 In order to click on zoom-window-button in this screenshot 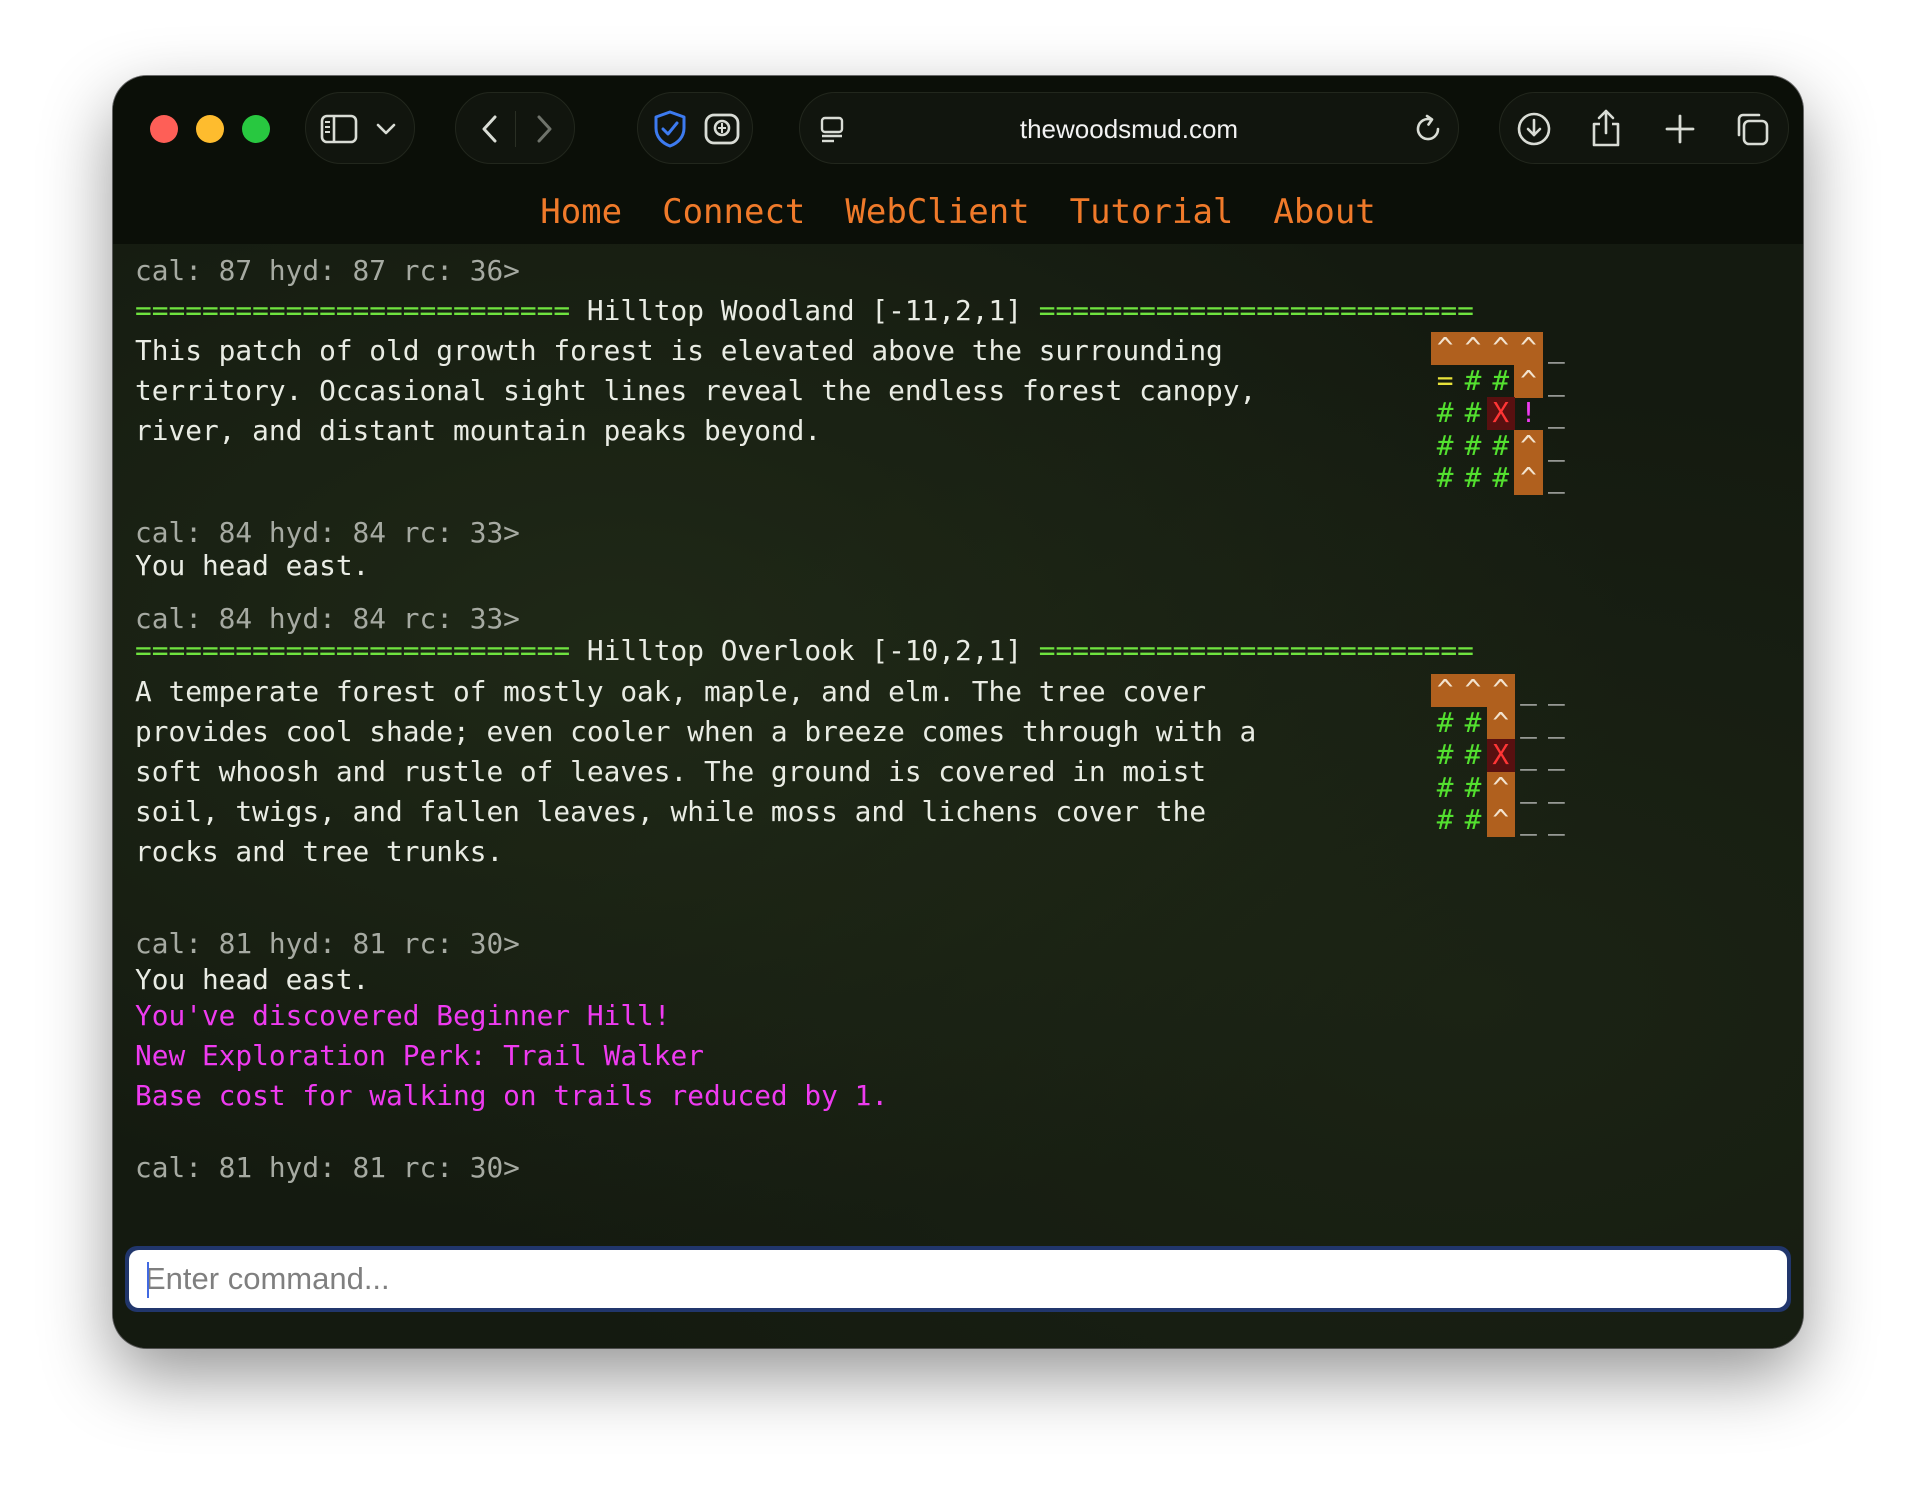, I will do `click(256, 129)`.